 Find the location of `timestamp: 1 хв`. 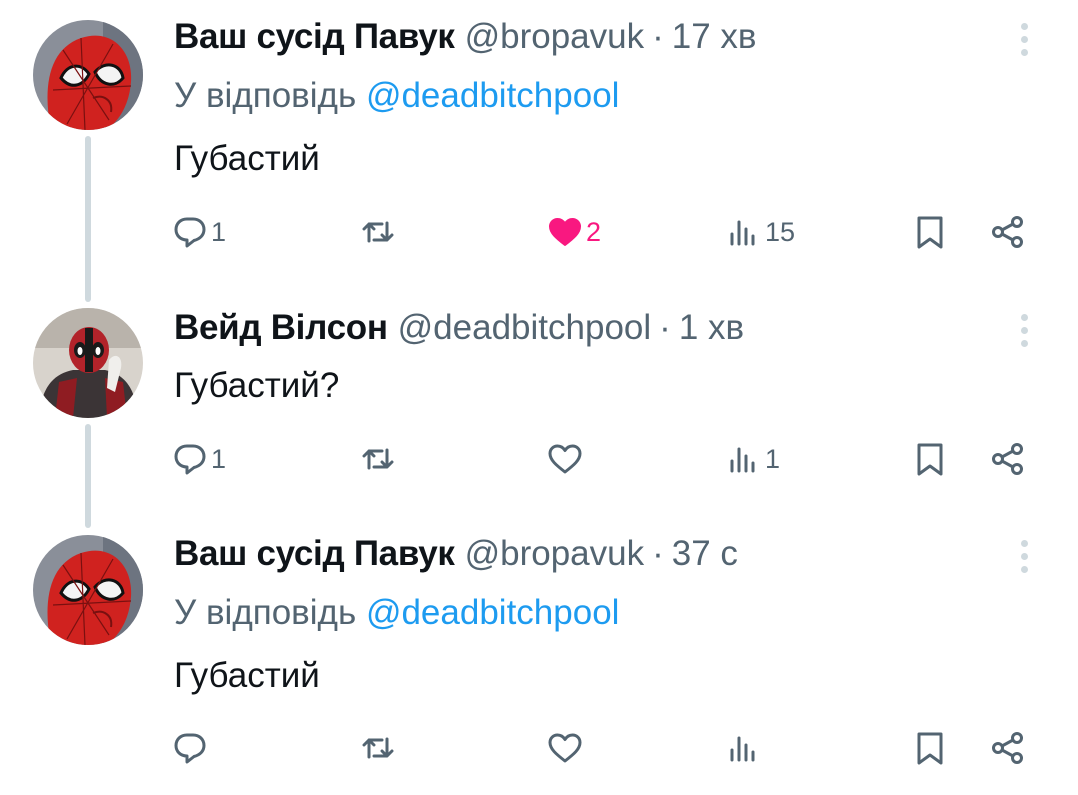

timestamp: 1 хв is located at coordinates (711, 328).